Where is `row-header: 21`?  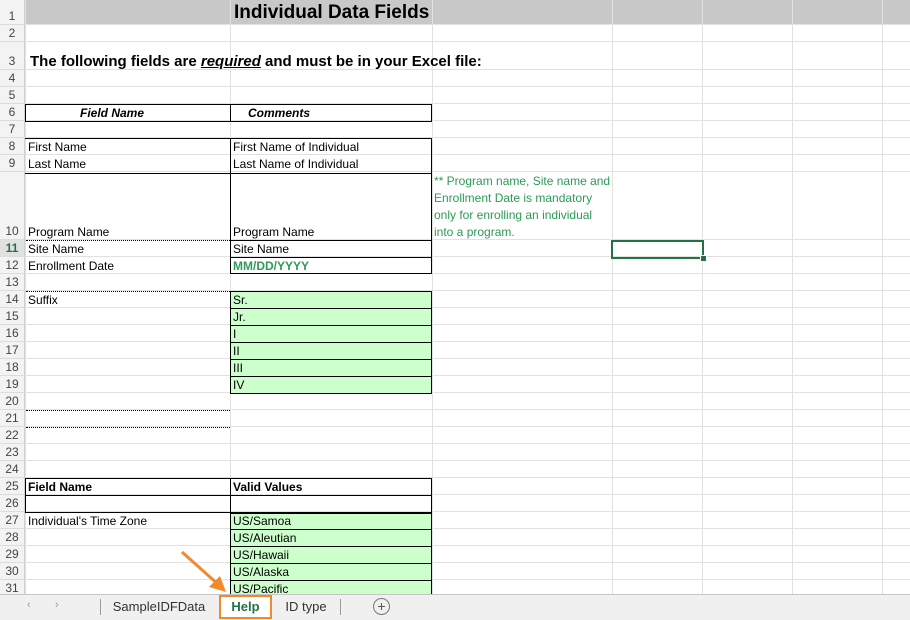
row-header: 21 is located at coordinates (12, 418).